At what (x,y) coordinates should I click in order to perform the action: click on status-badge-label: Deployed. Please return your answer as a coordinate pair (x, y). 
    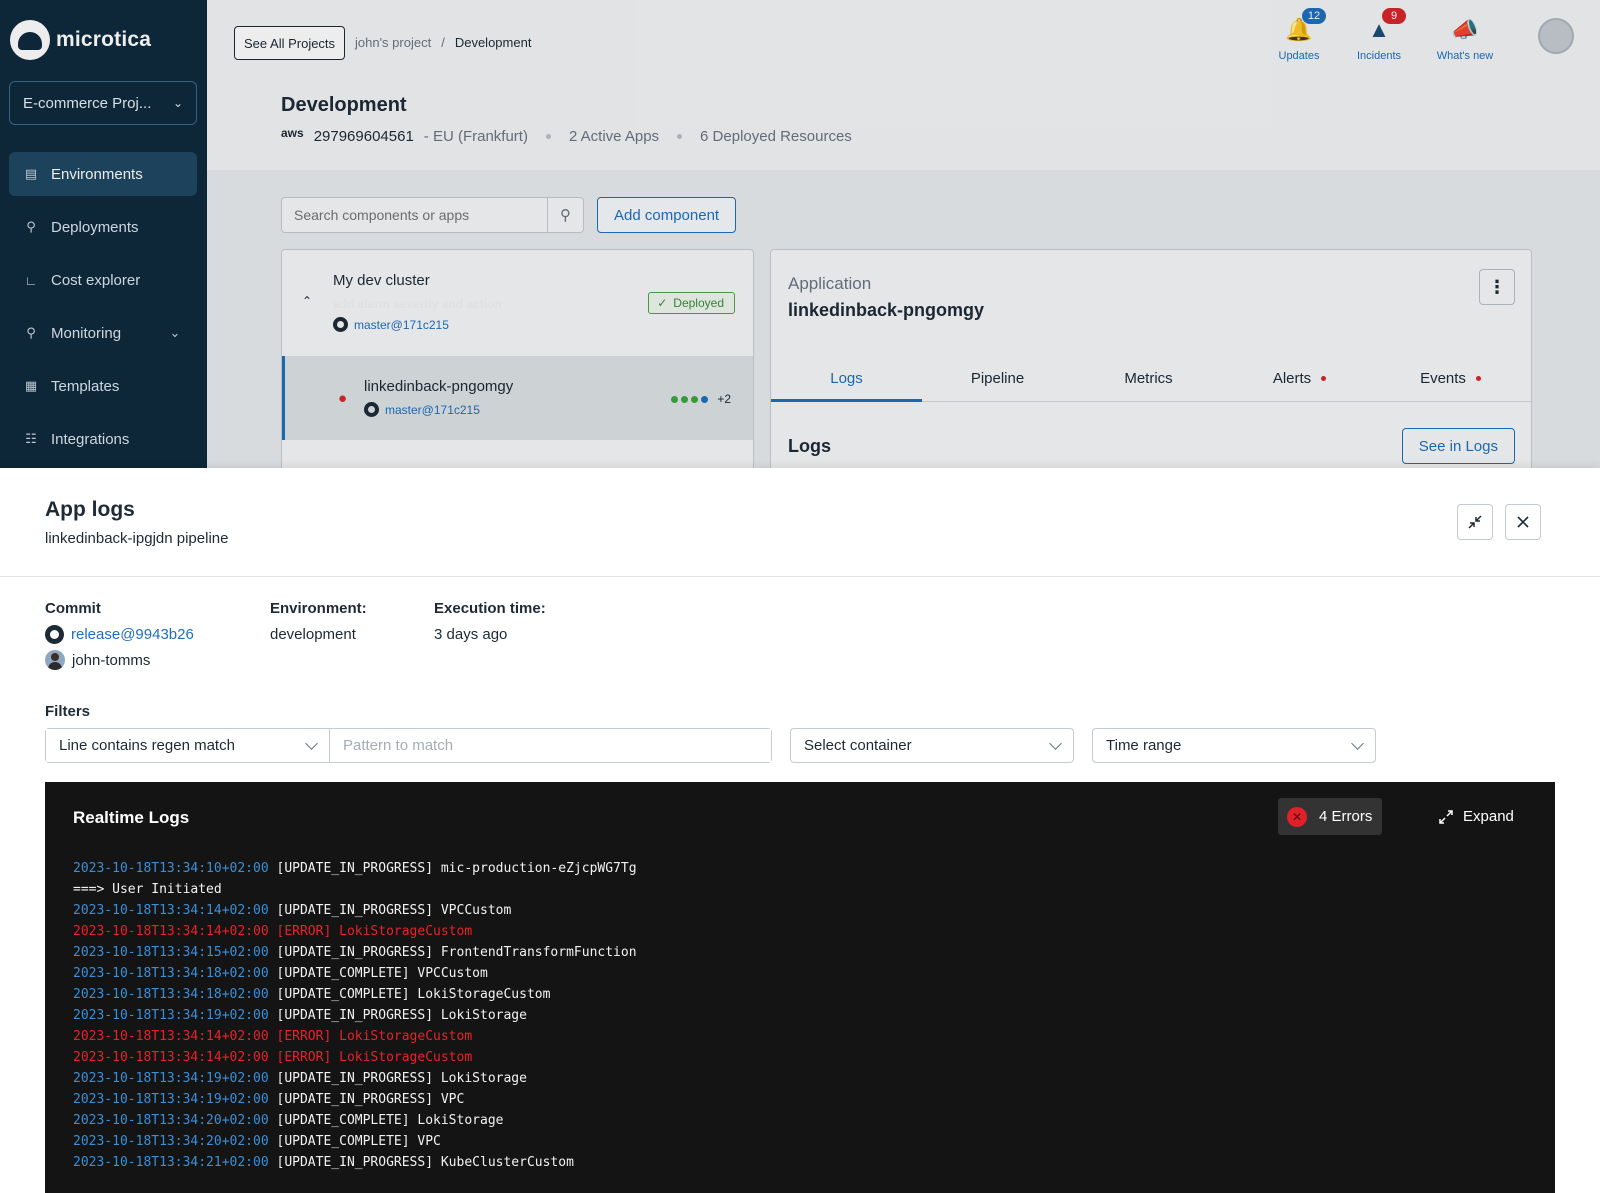
    Looking at the image, I should click on (698, 303).